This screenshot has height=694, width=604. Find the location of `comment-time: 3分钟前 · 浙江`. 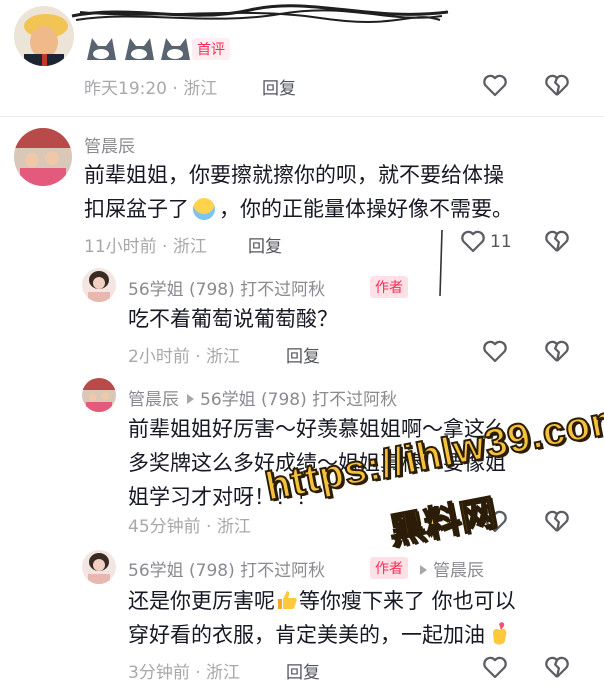

comment-time: 3分钟前 · 浙江 is located at coordinates (184, 673).